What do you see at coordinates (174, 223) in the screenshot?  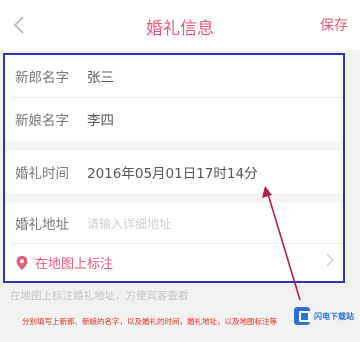 I see `wedding-address-row: 婚礼地址 请输入详细地址` at bounding box center [174, 223].